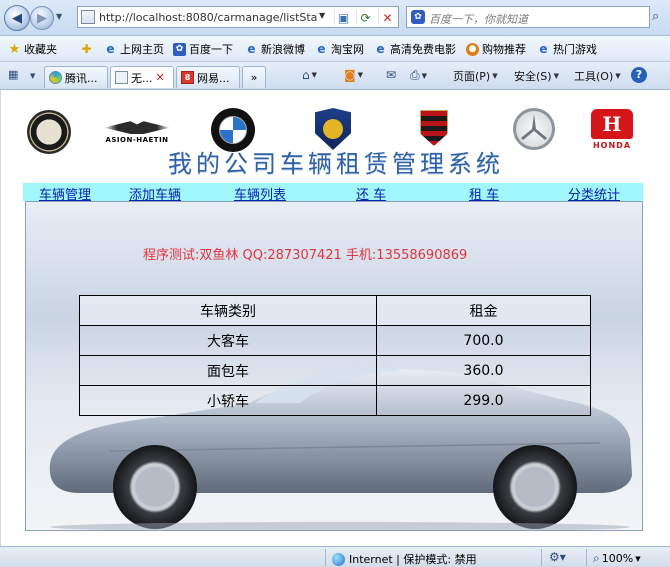  I want to click on table-row: 面包车 360.0, so click(335, 370).